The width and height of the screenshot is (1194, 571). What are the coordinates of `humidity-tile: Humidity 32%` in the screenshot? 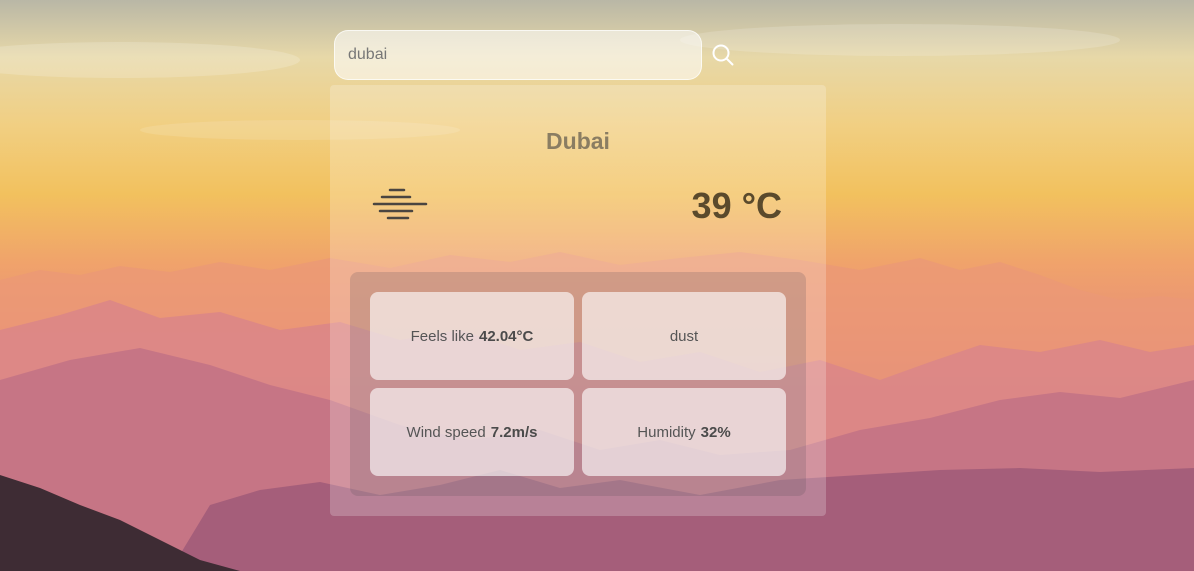 It's located at (684, 432).